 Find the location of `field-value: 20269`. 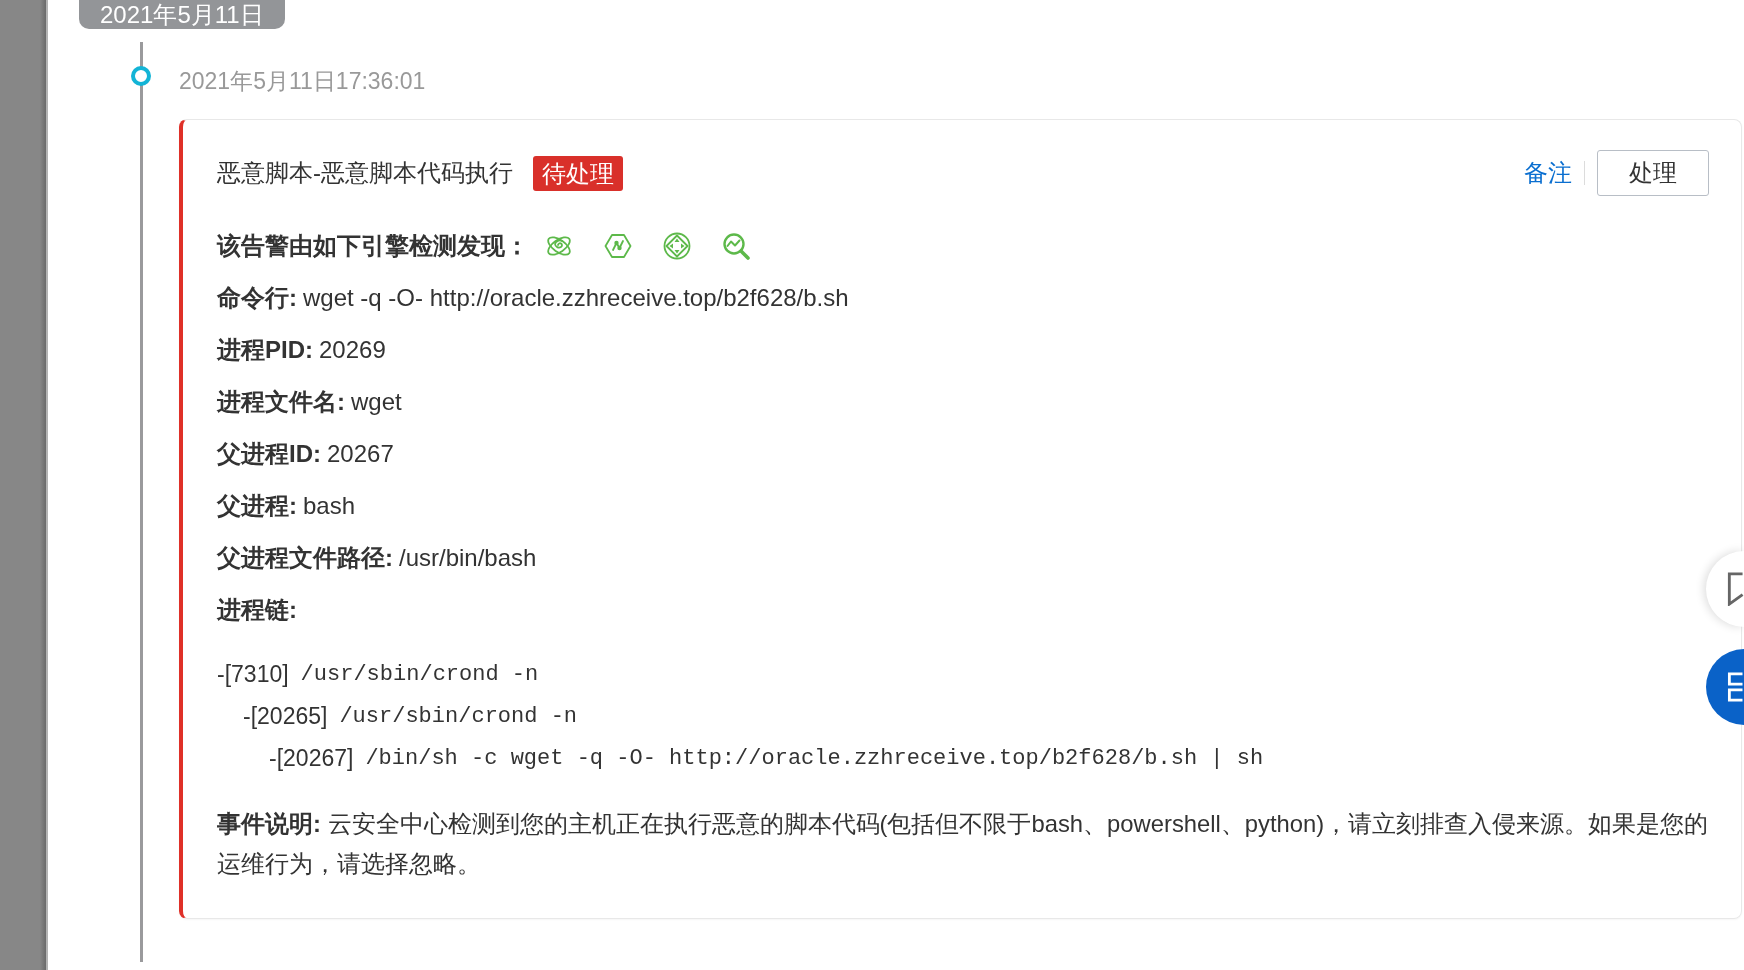

field-value: 20269 is located at coordinates (352, 350).